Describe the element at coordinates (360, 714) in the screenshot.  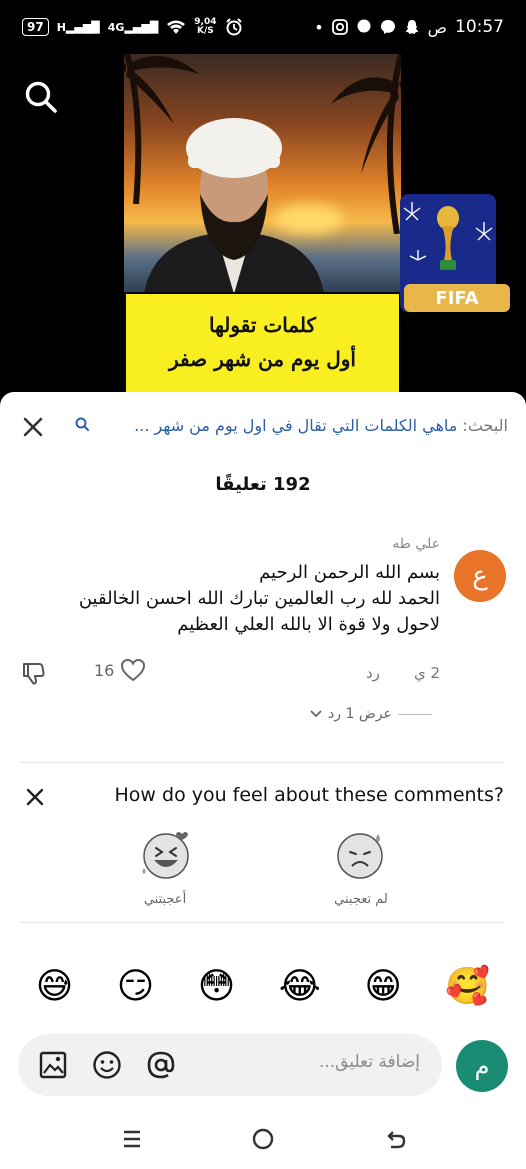
I see `view-replies-label: عرض 1 رد` at that location.